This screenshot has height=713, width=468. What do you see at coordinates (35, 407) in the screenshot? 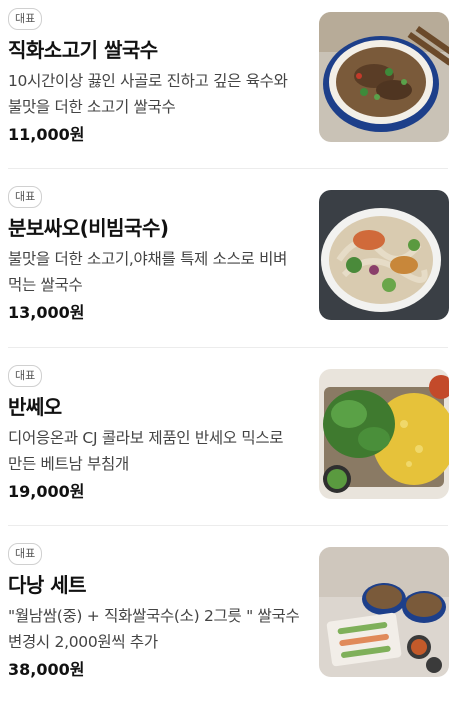
I see `menu-item-name: 반쎄오` at bounding box center [35, 407].